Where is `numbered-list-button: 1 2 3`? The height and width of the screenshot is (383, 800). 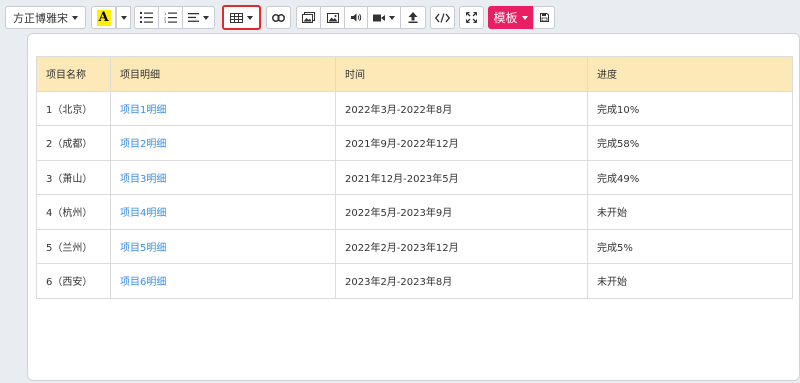 numbered-list-button: 1 2 3 is located at coordinates (171, 17).